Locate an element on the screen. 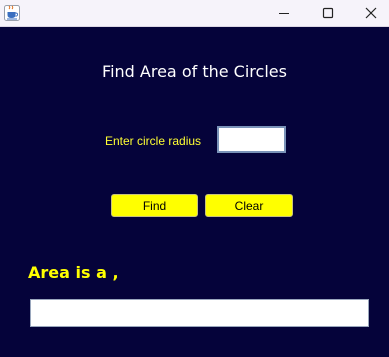  java-coffee-cup-icon is located at coordinates (12, 13).